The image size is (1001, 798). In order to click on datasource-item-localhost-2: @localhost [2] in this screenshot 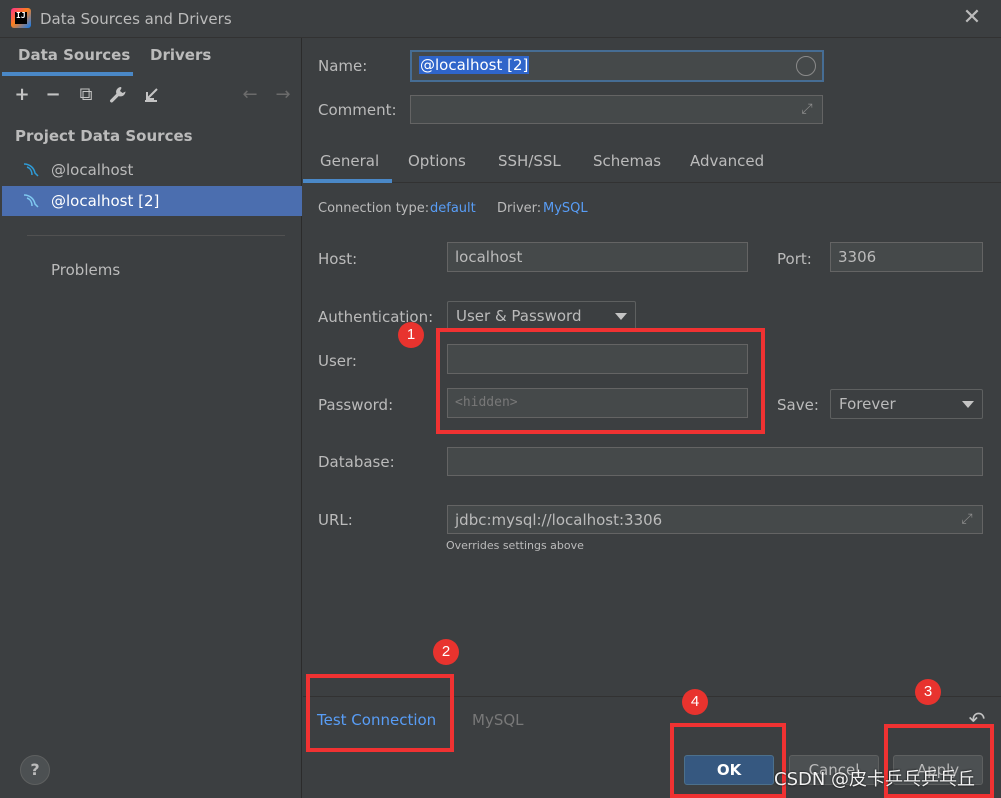, I will do `click(152, 201)`.